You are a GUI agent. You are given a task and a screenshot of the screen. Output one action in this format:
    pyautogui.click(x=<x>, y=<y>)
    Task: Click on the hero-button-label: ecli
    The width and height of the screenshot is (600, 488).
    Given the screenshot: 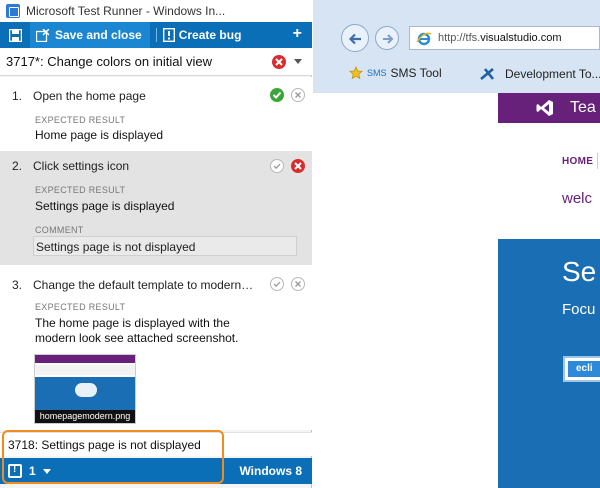 What is the action you would take?
    pyautogui.click(x=584, y=369)
    